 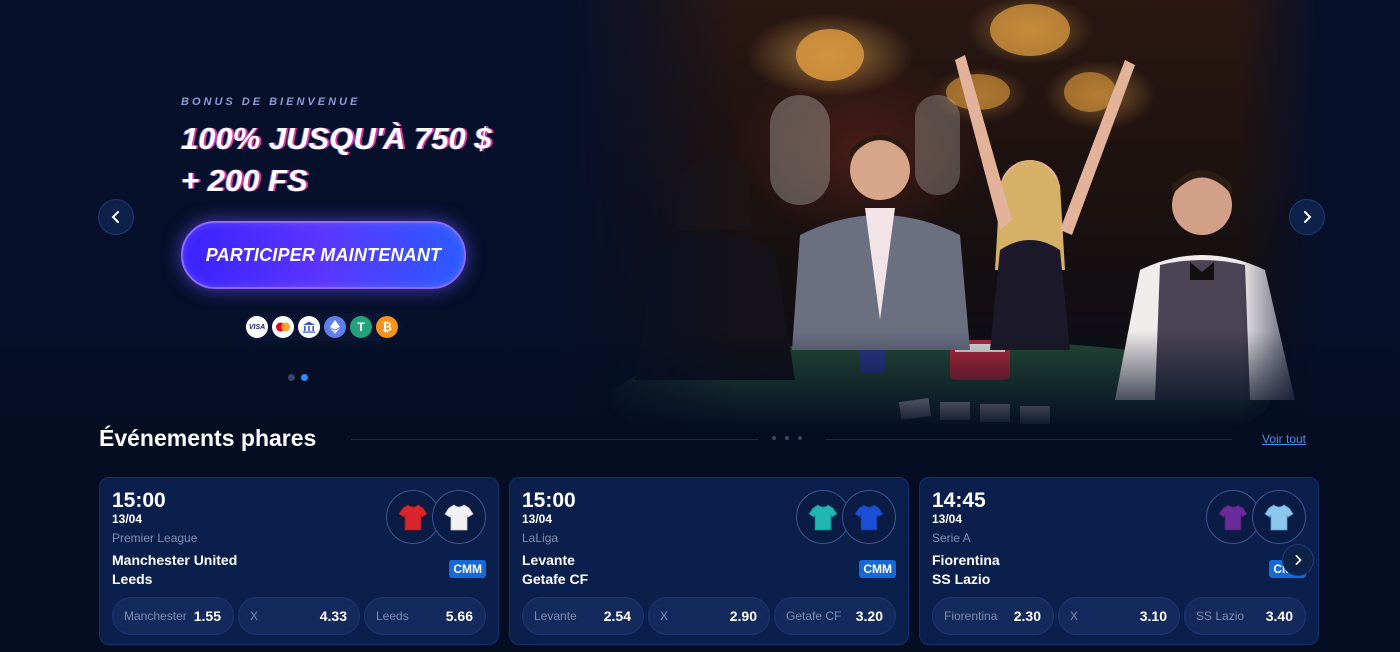 I want to click on league-name: Premier League, so click(x=155, y=538).